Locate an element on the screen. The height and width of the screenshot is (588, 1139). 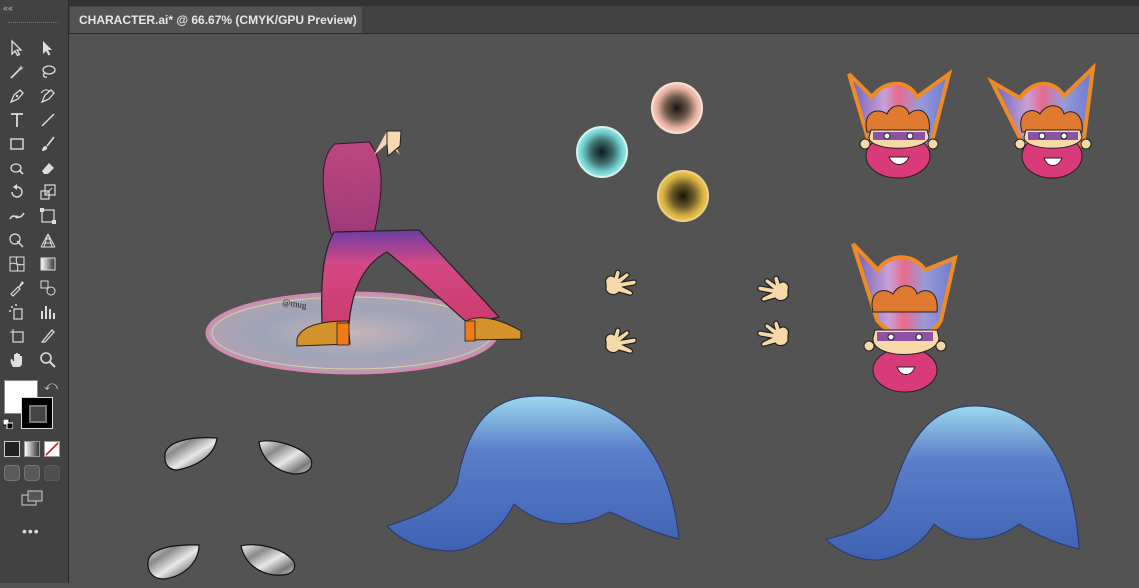
swap-fill-stroke-icon: ⤺ is located at coordinates (51, 386).